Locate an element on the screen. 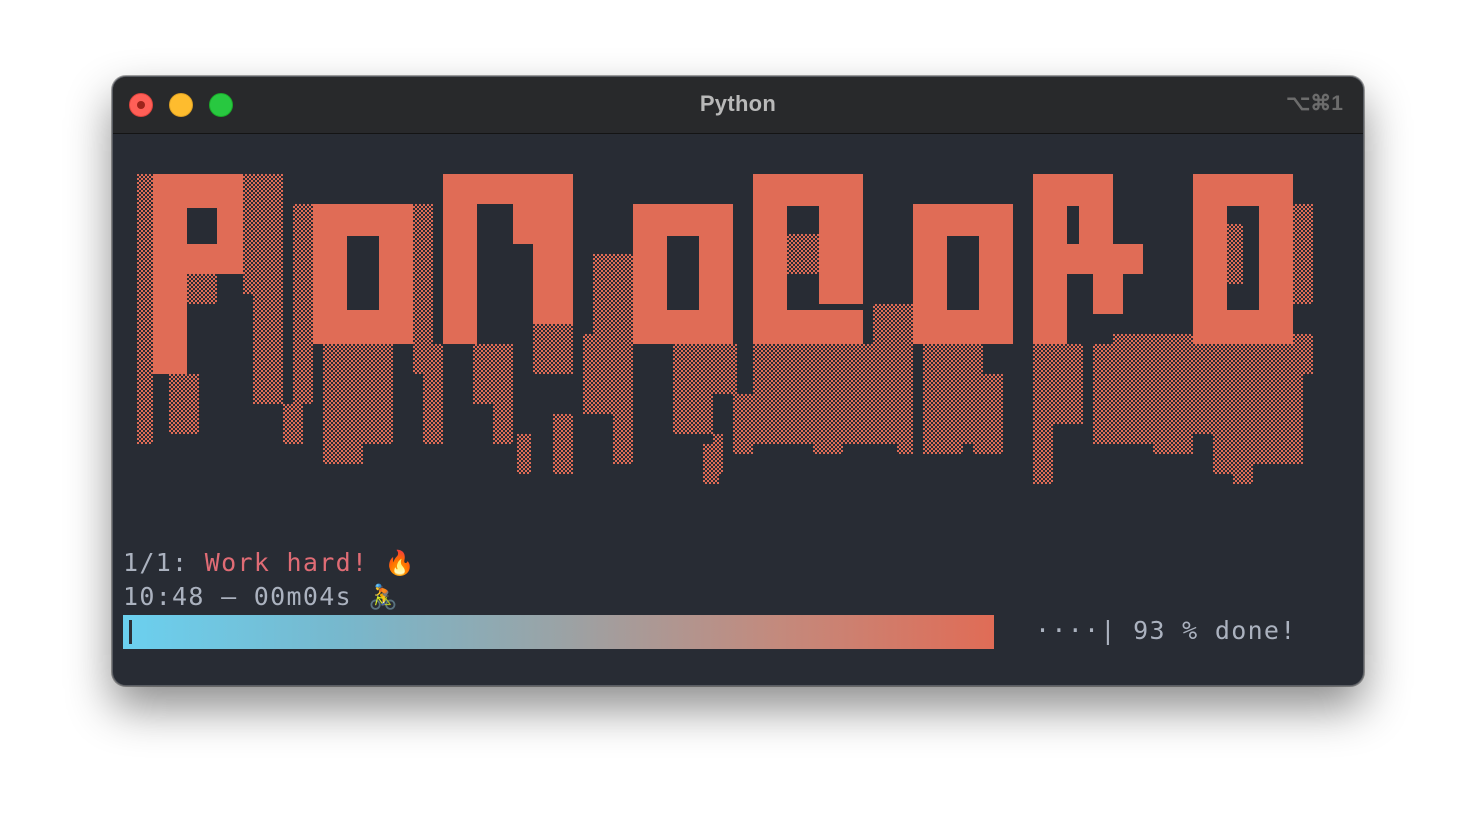  cyclist-icon: 🚴 is located at coordinates (384, 597).